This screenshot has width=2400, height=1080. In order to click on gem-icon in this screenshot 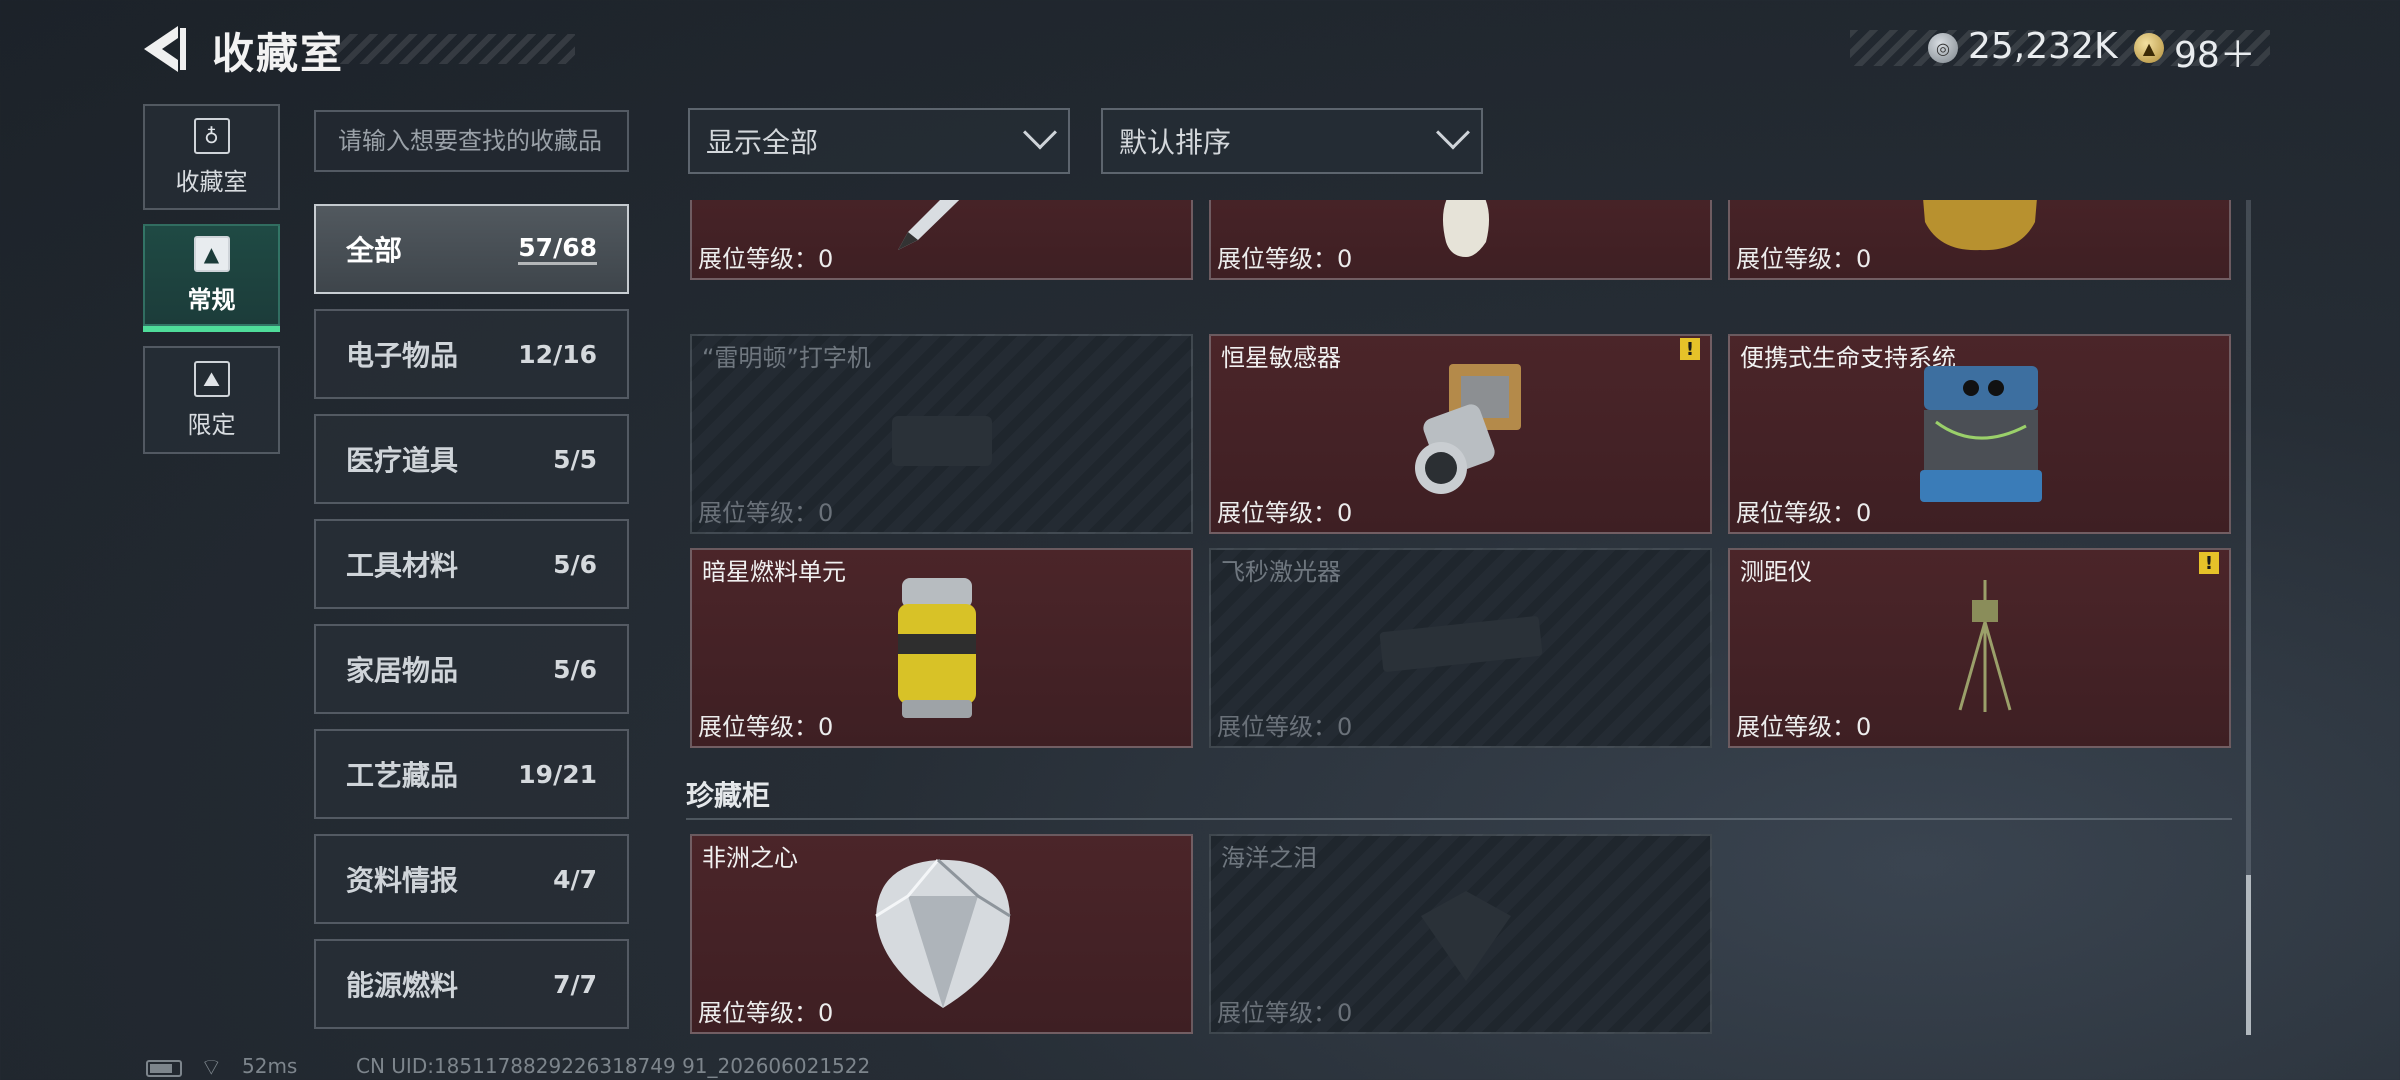, I will do `click(1466, 936)`.